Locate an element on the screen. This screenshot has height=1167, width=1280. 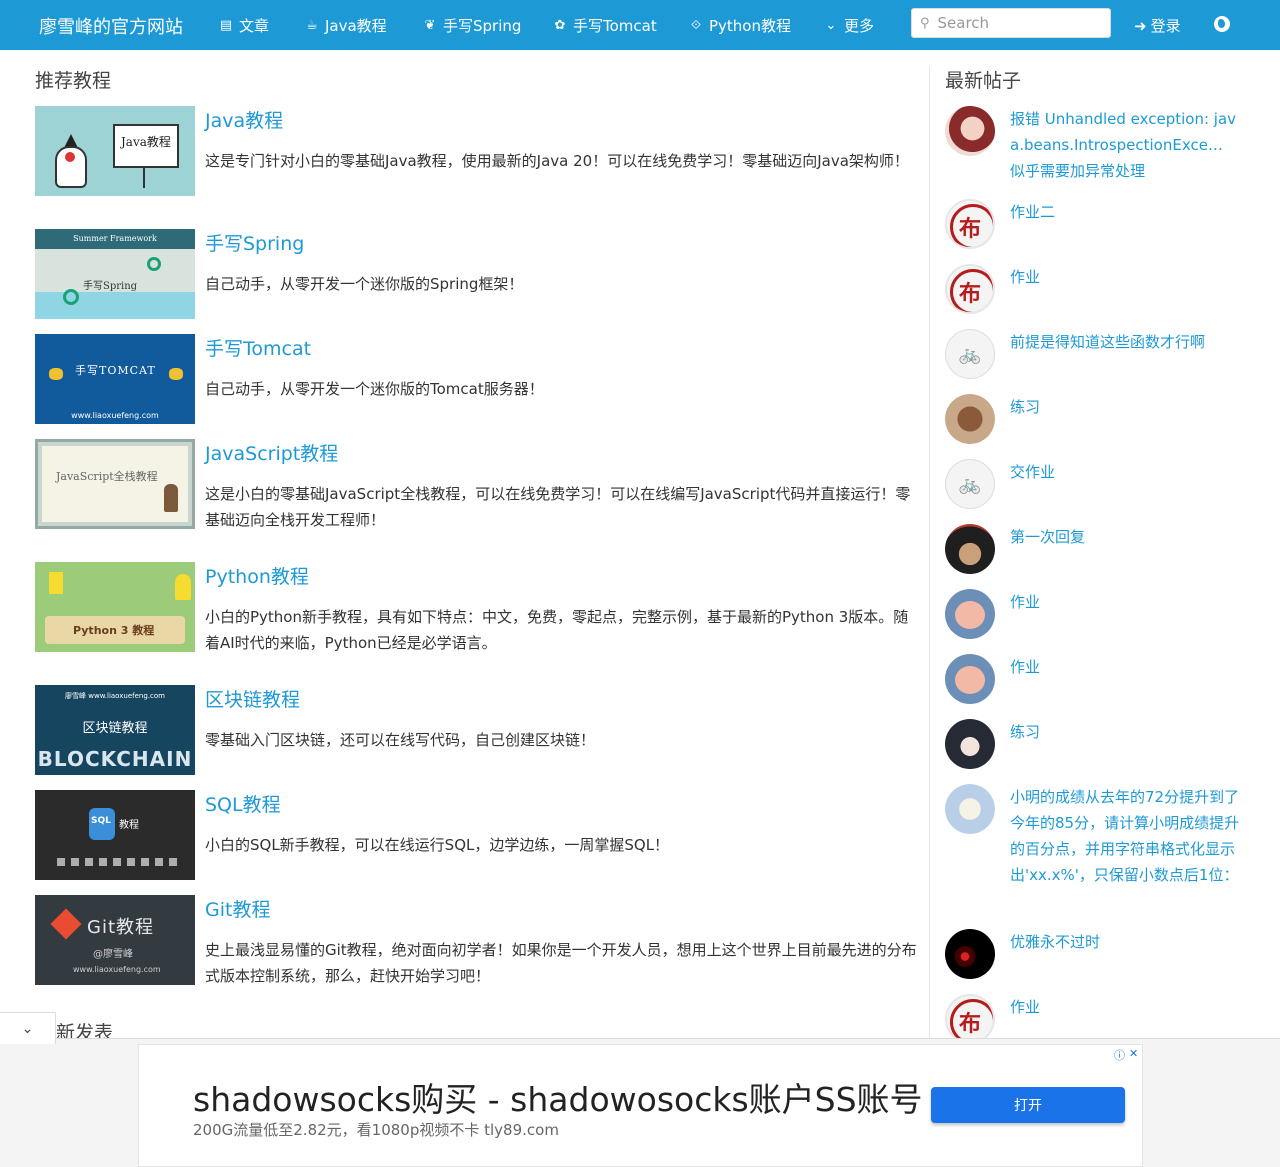
course-description: 零基础入门区块链，还可以在线写代码，自己创建区块链！ is located at coordinates (400, 740).